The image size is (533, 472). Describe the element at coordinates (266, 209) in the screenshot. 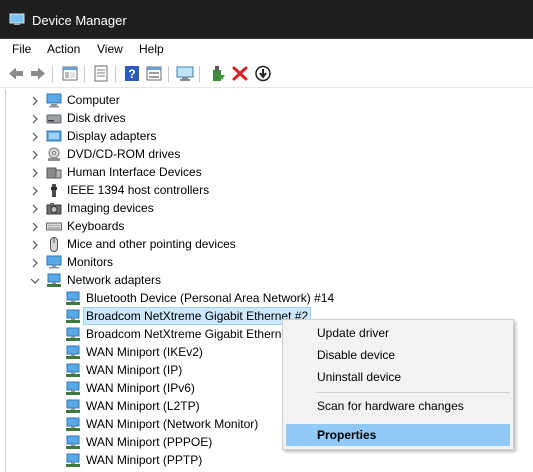

I see `tree-category-imaging-devices: Imaging devices` at that location.